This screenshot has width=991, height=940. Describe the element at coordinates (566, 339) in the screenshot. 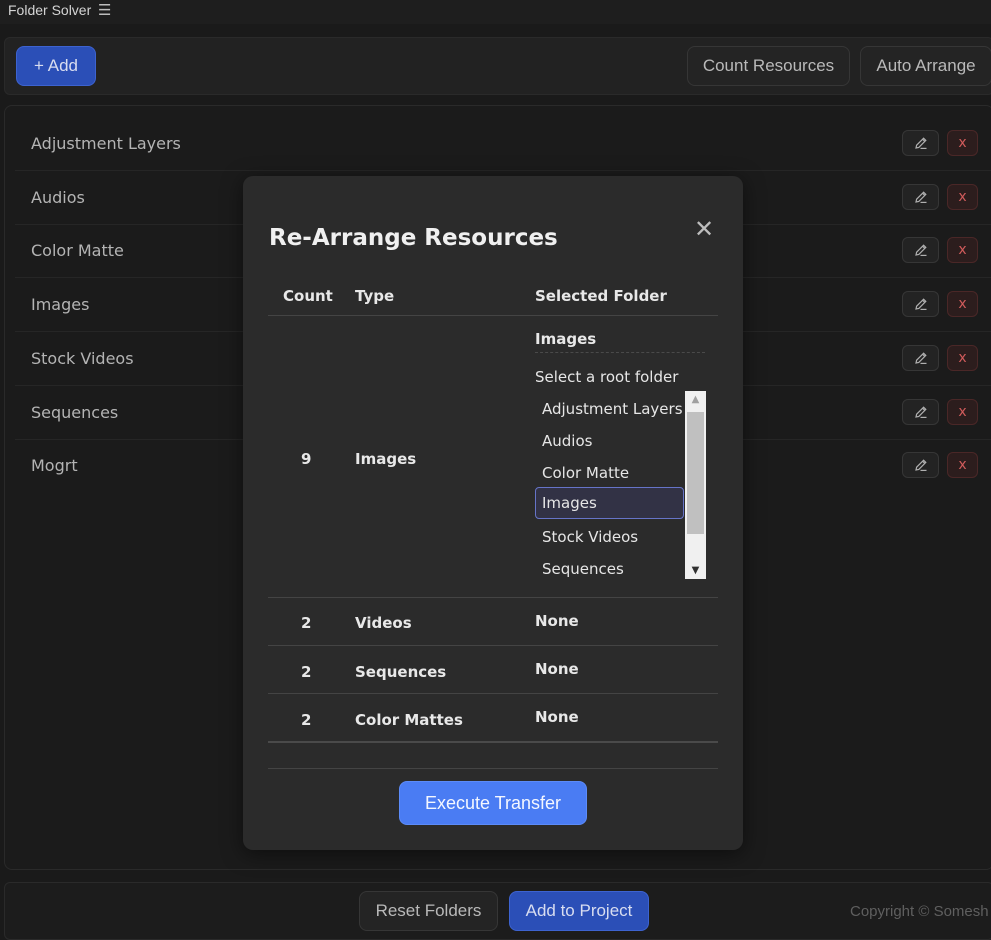

I see `selected-folder-value: Images` at that location.